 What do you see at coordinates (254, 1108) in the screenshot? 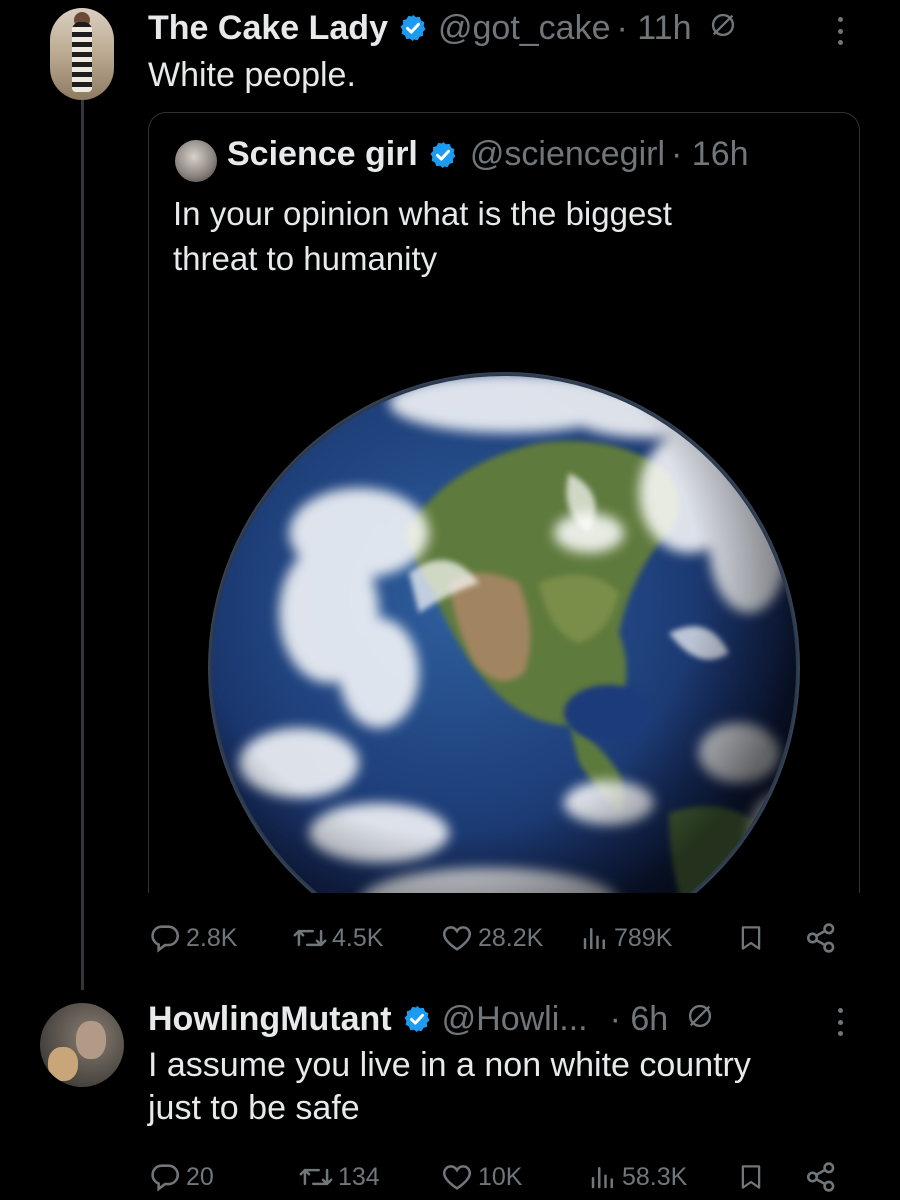
I see `tweet-text-line: just to be safe` at bounding box center [254, 1108].